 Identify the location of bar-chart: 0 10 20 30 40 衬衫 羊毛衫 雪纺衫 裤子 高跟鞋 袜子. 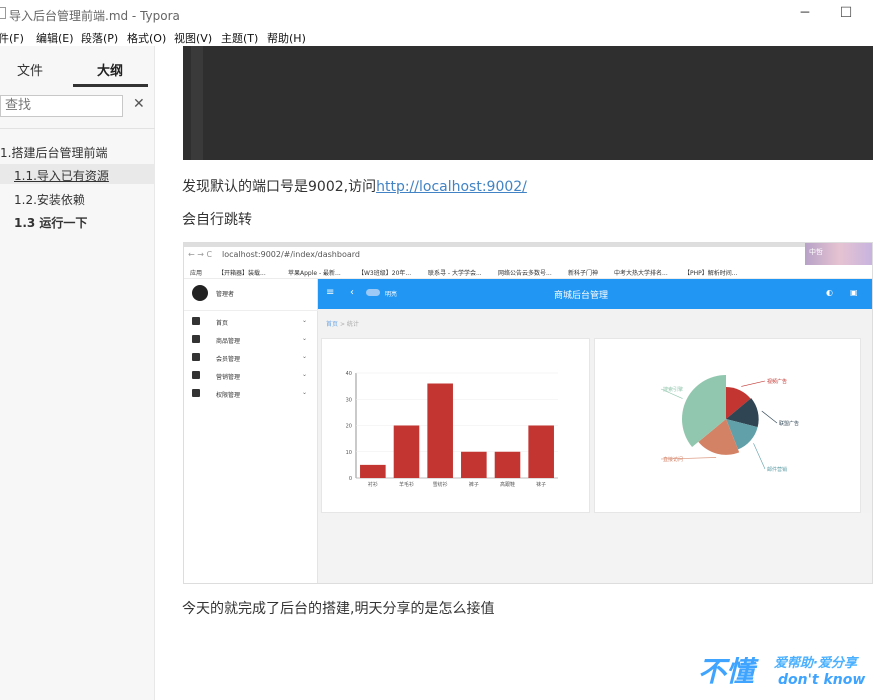
(452, 429).